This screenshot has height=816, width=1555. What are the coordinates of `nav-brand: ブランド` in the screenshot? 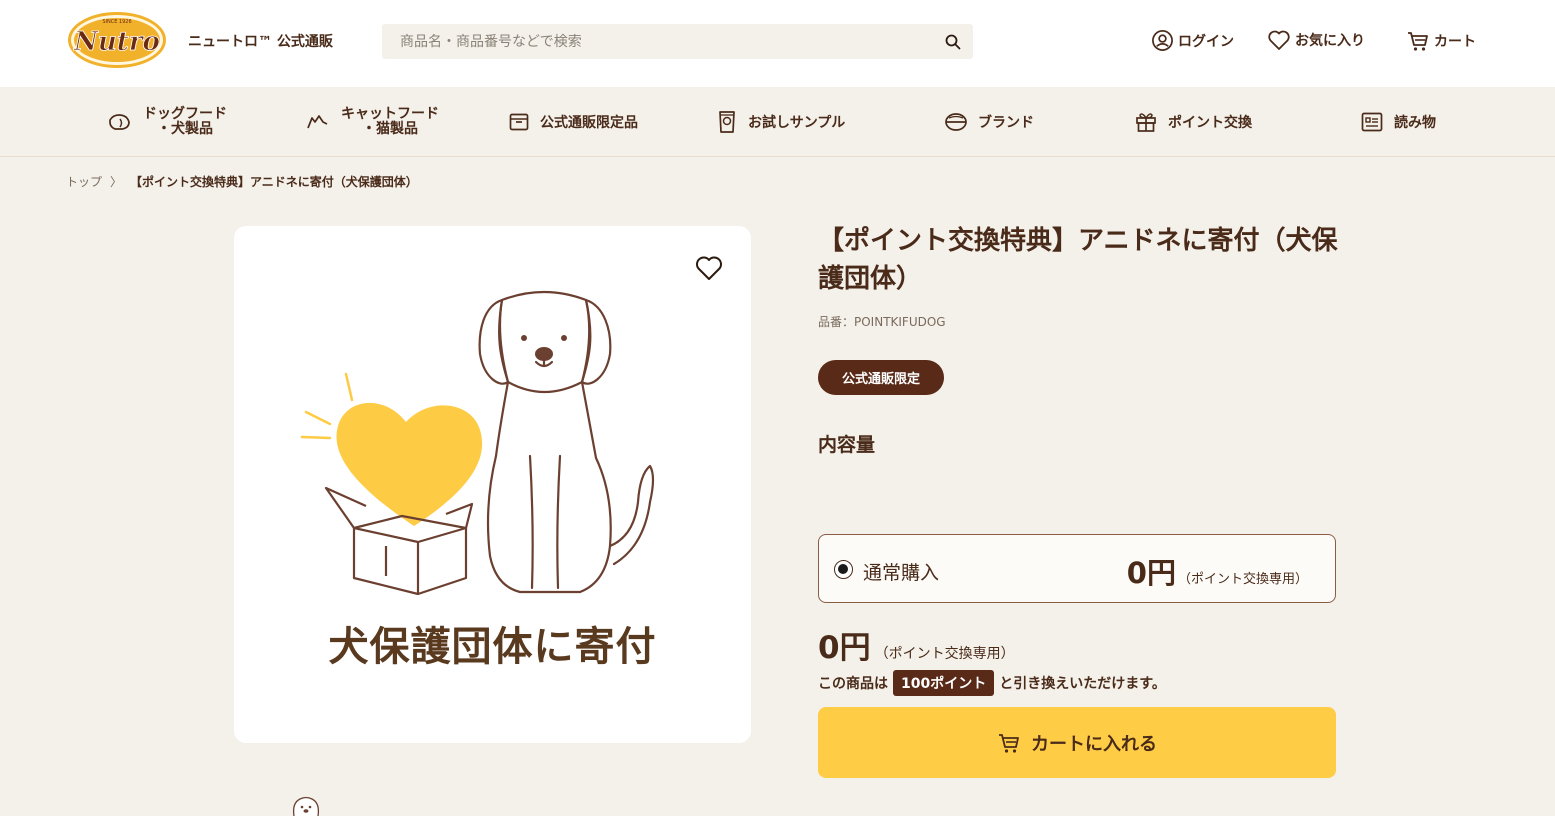 It's located at (989, 122).